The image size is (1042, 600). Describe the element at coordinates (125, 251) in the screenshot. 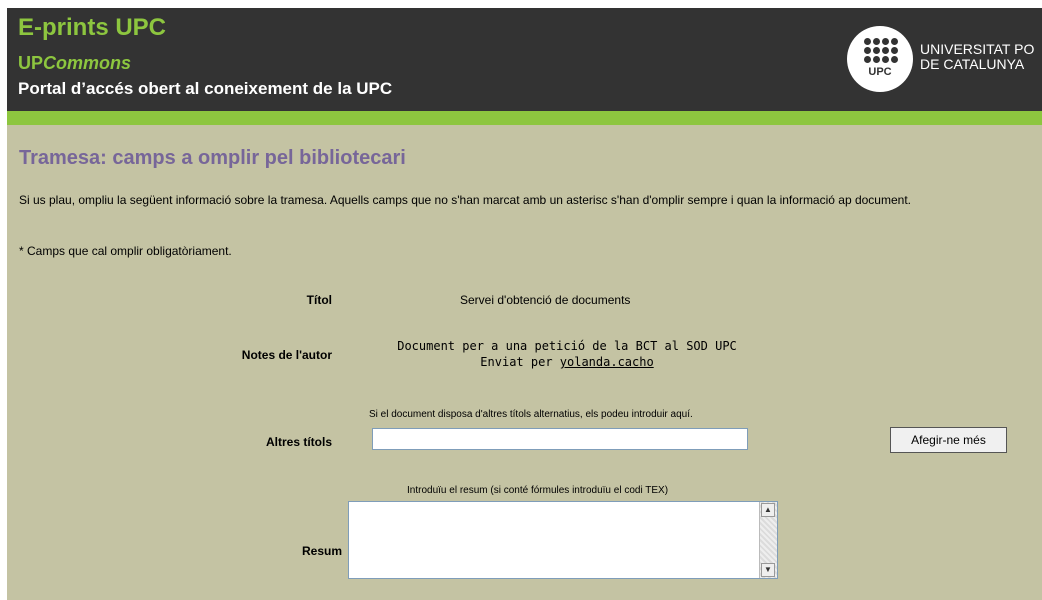

I see `required-note: * Camps que cal omplir obligatòriament.` at that location.